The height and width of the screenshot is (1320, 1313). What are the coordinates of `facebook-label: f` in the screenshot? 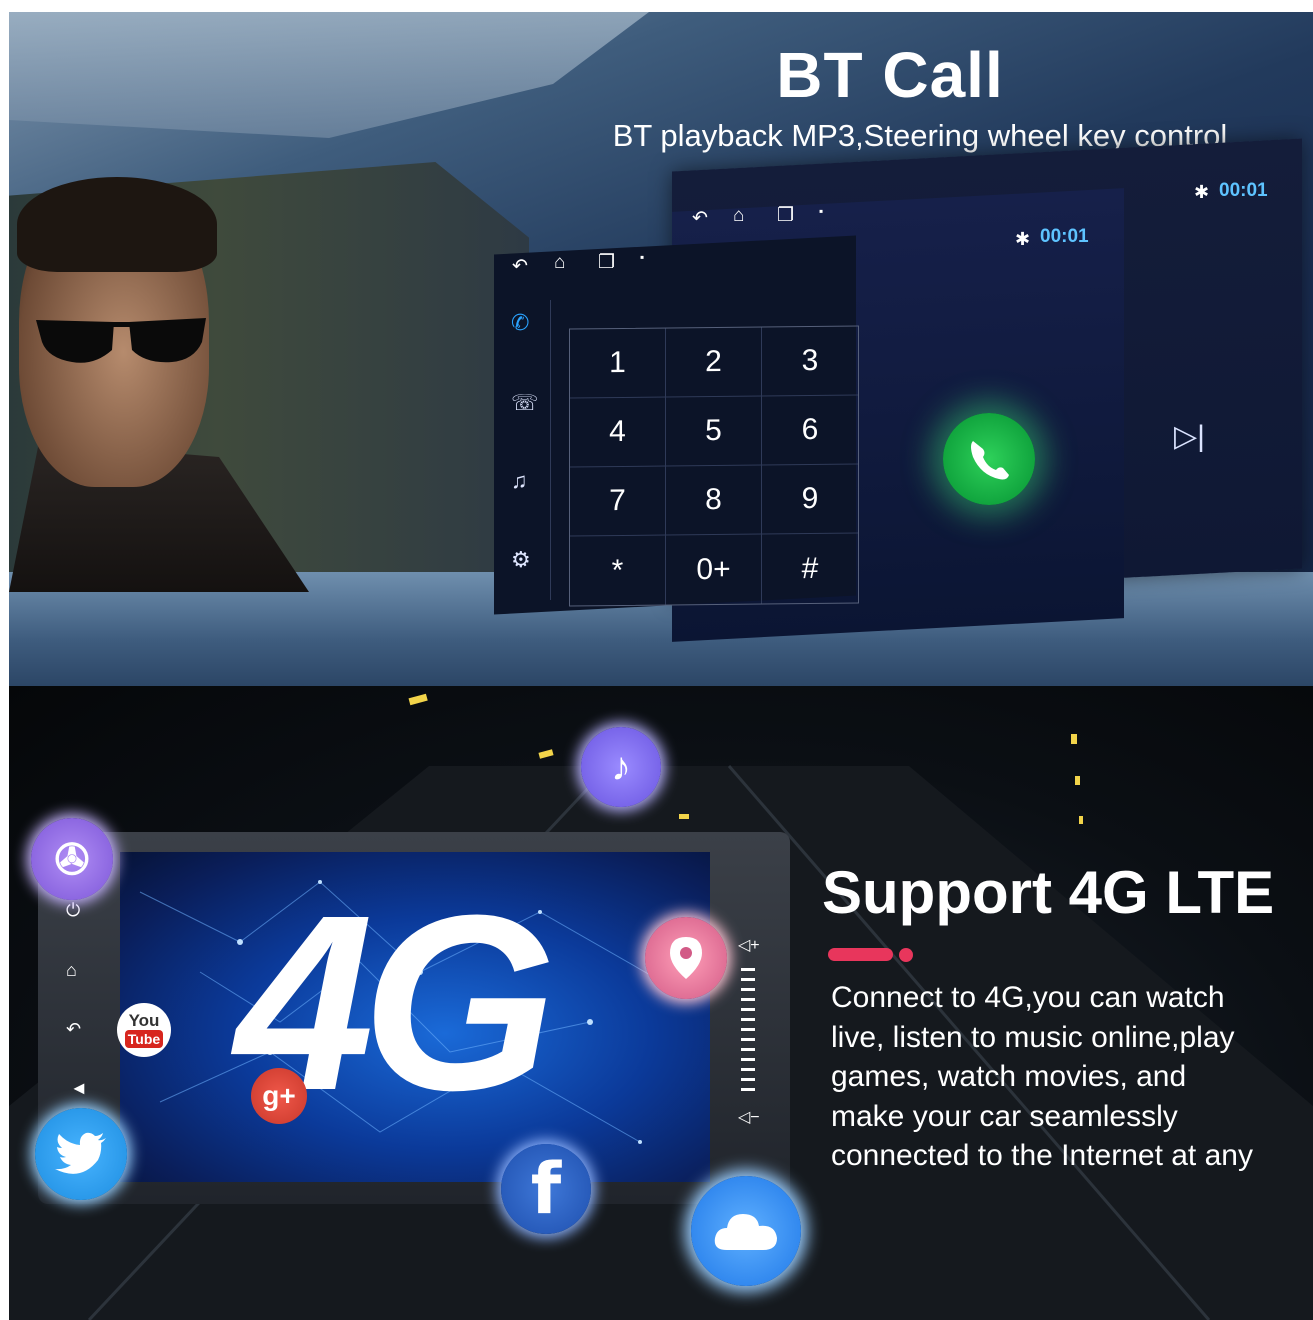 It's located at (546, 1189).